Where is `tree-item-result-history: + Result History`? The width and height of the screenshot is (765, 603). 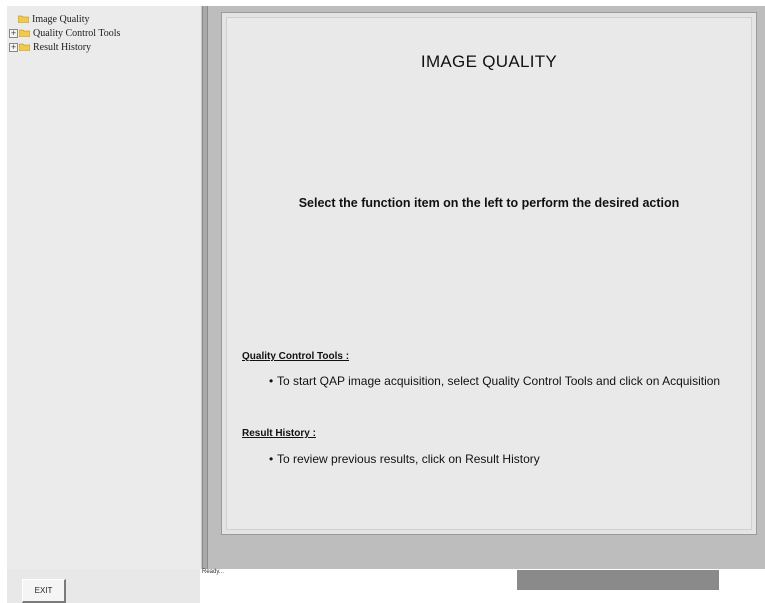 tree-item-result-history: + Result History is located at coordinates (50, 47).